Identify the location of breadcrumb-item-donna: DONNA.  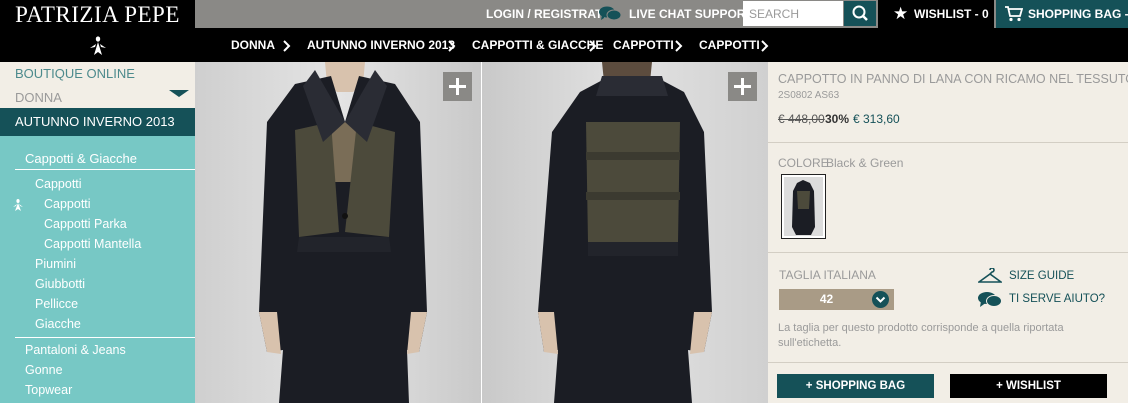
(253, 45).